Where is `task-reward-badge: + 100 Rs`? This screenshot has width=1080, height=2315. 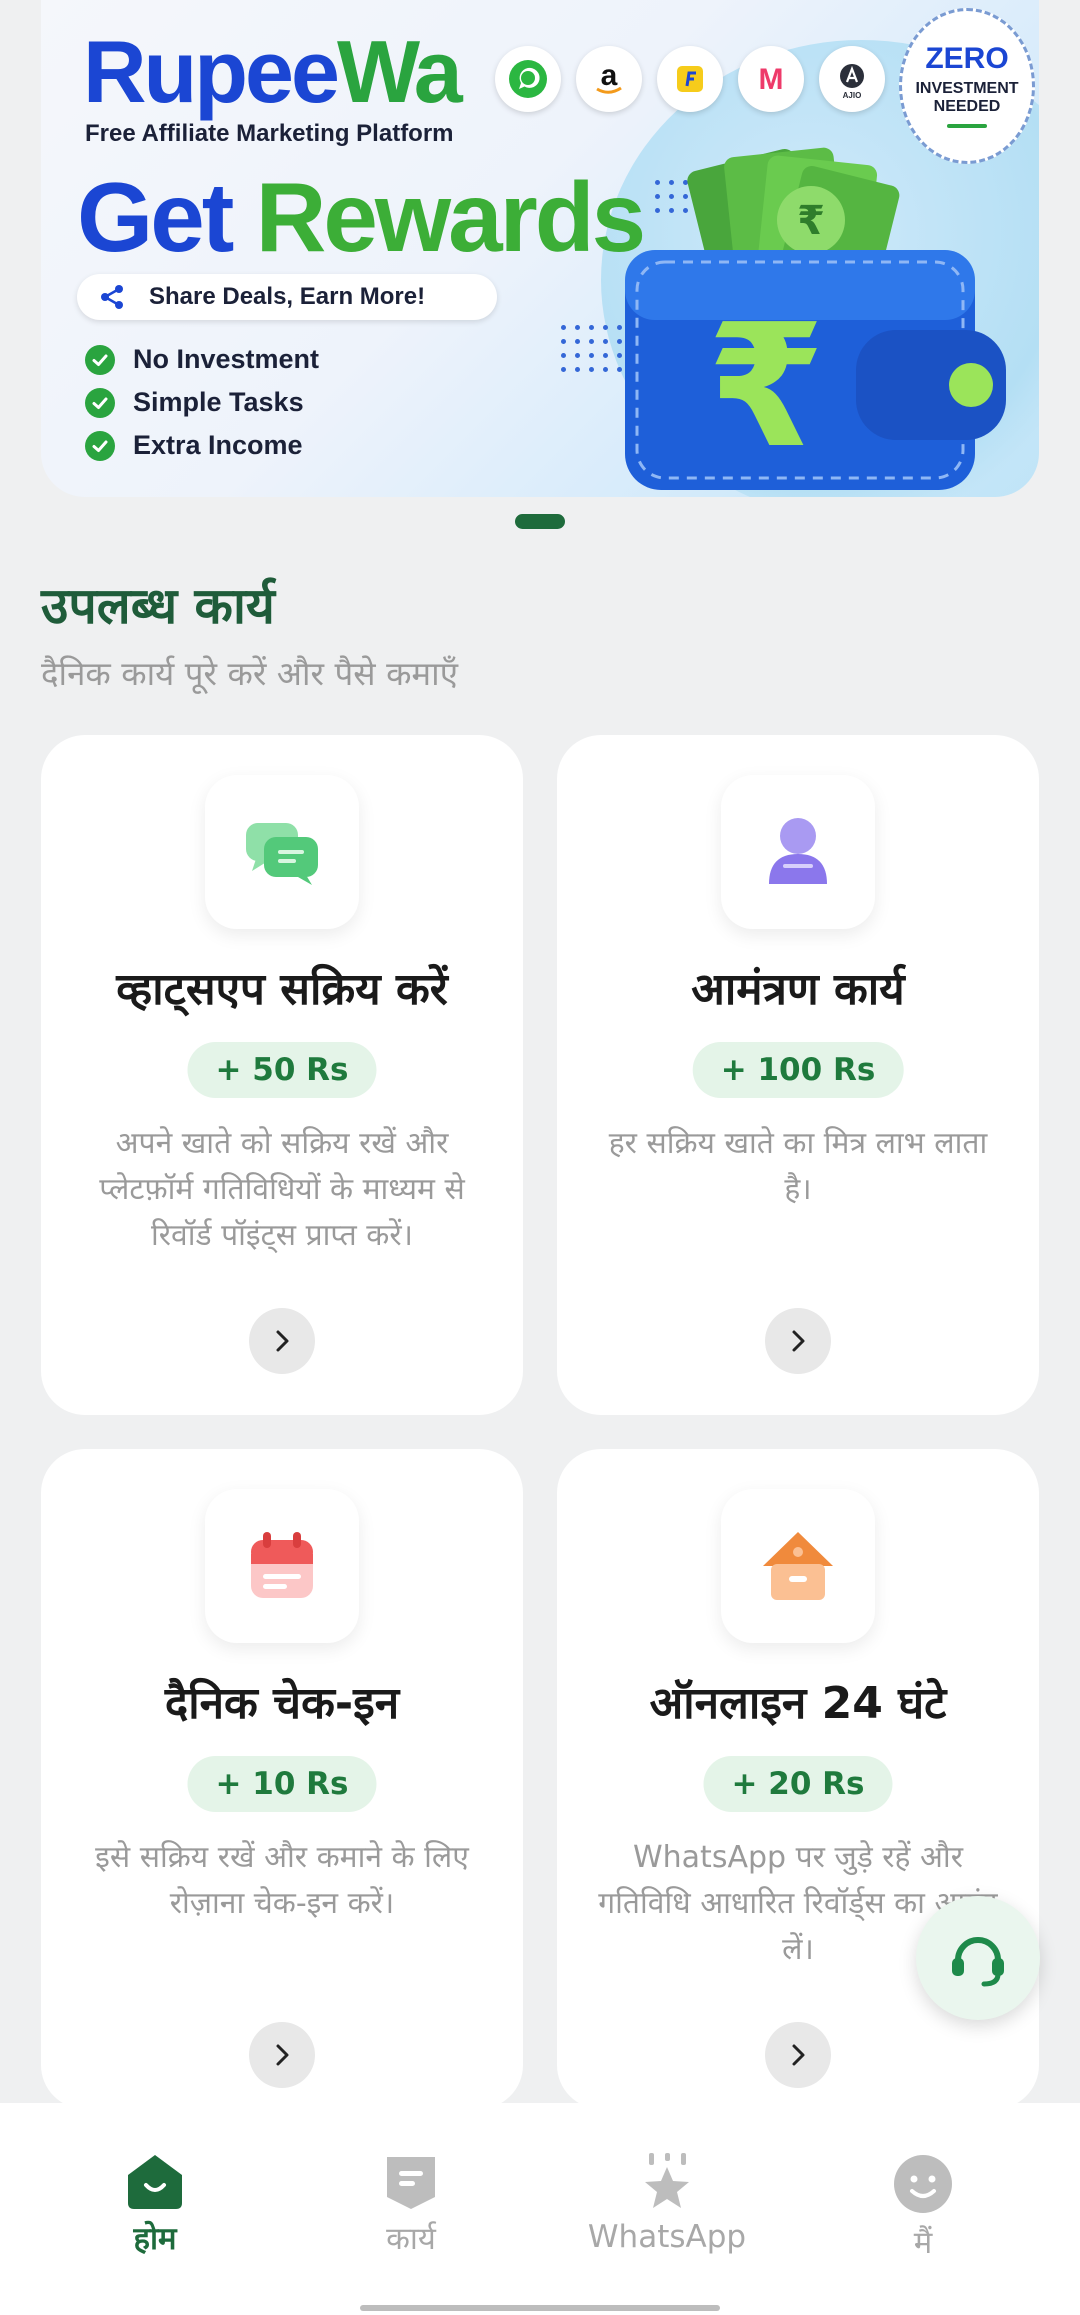
task-reward-badge: + 100 Rs is located at coordinates (798, 1070).